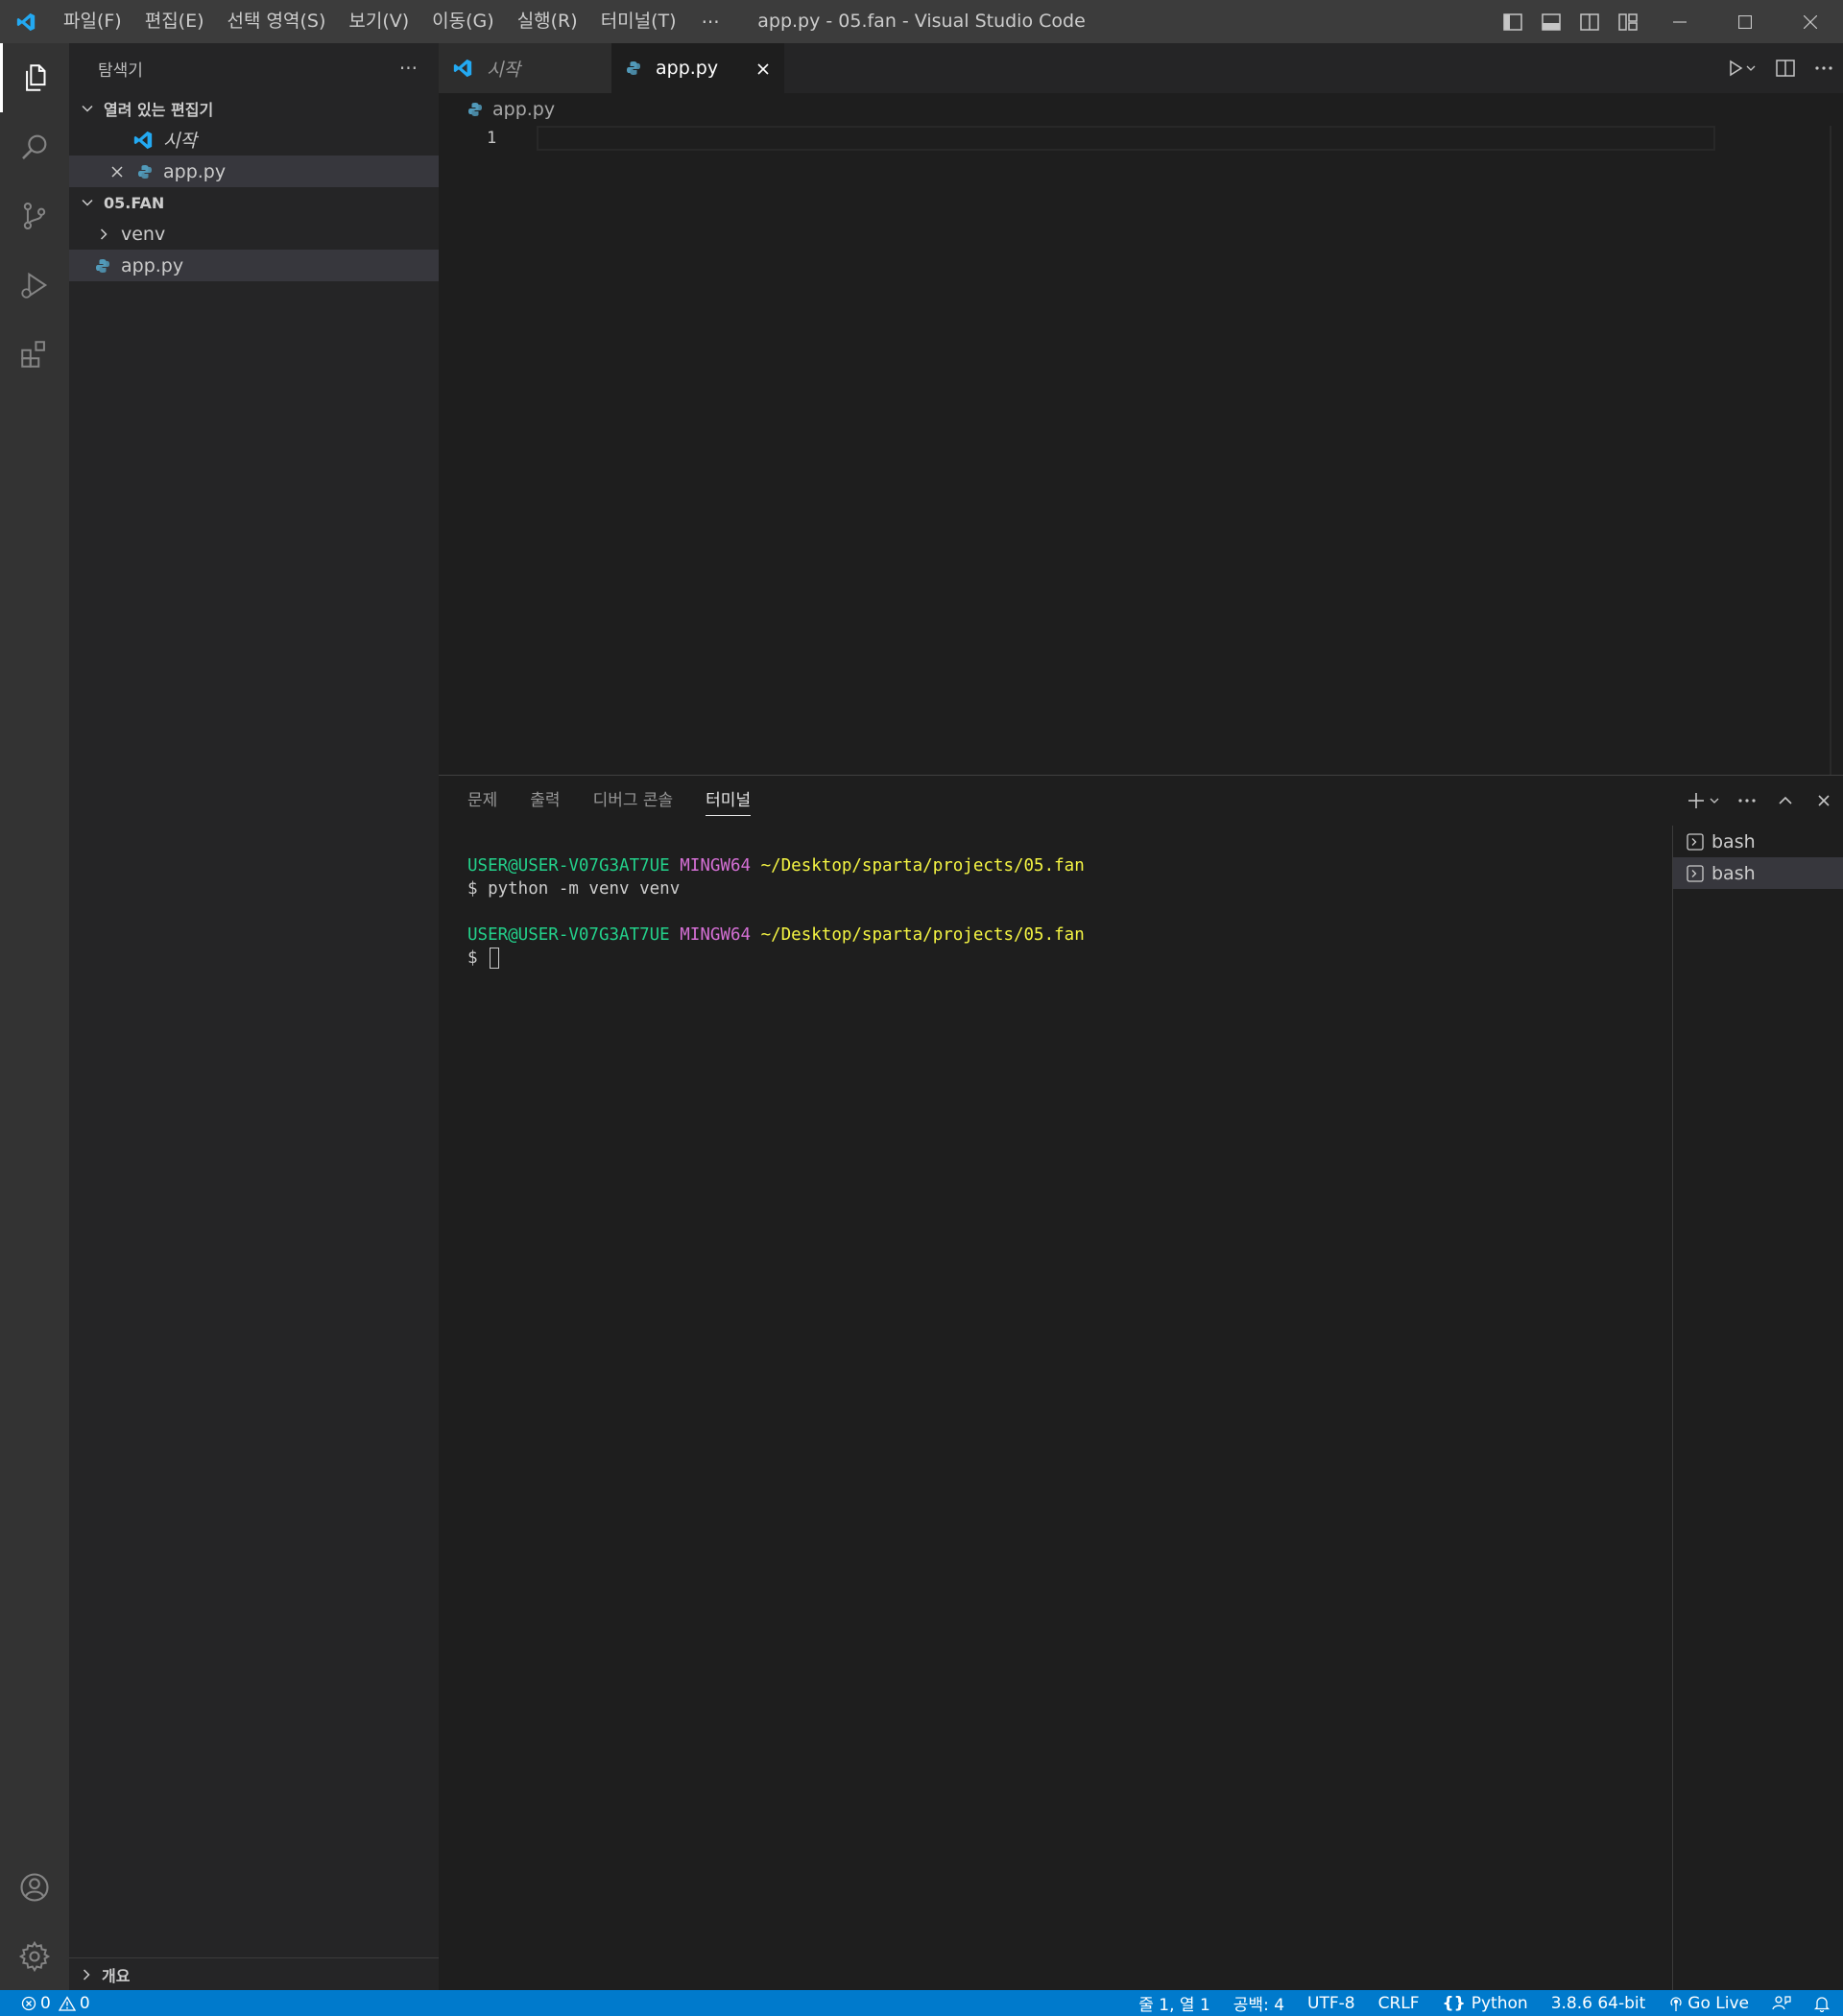  Describe the element at coordinates (254, 140) in the screenshot. I see `open-editor-item-welcome: 시작` at that location.